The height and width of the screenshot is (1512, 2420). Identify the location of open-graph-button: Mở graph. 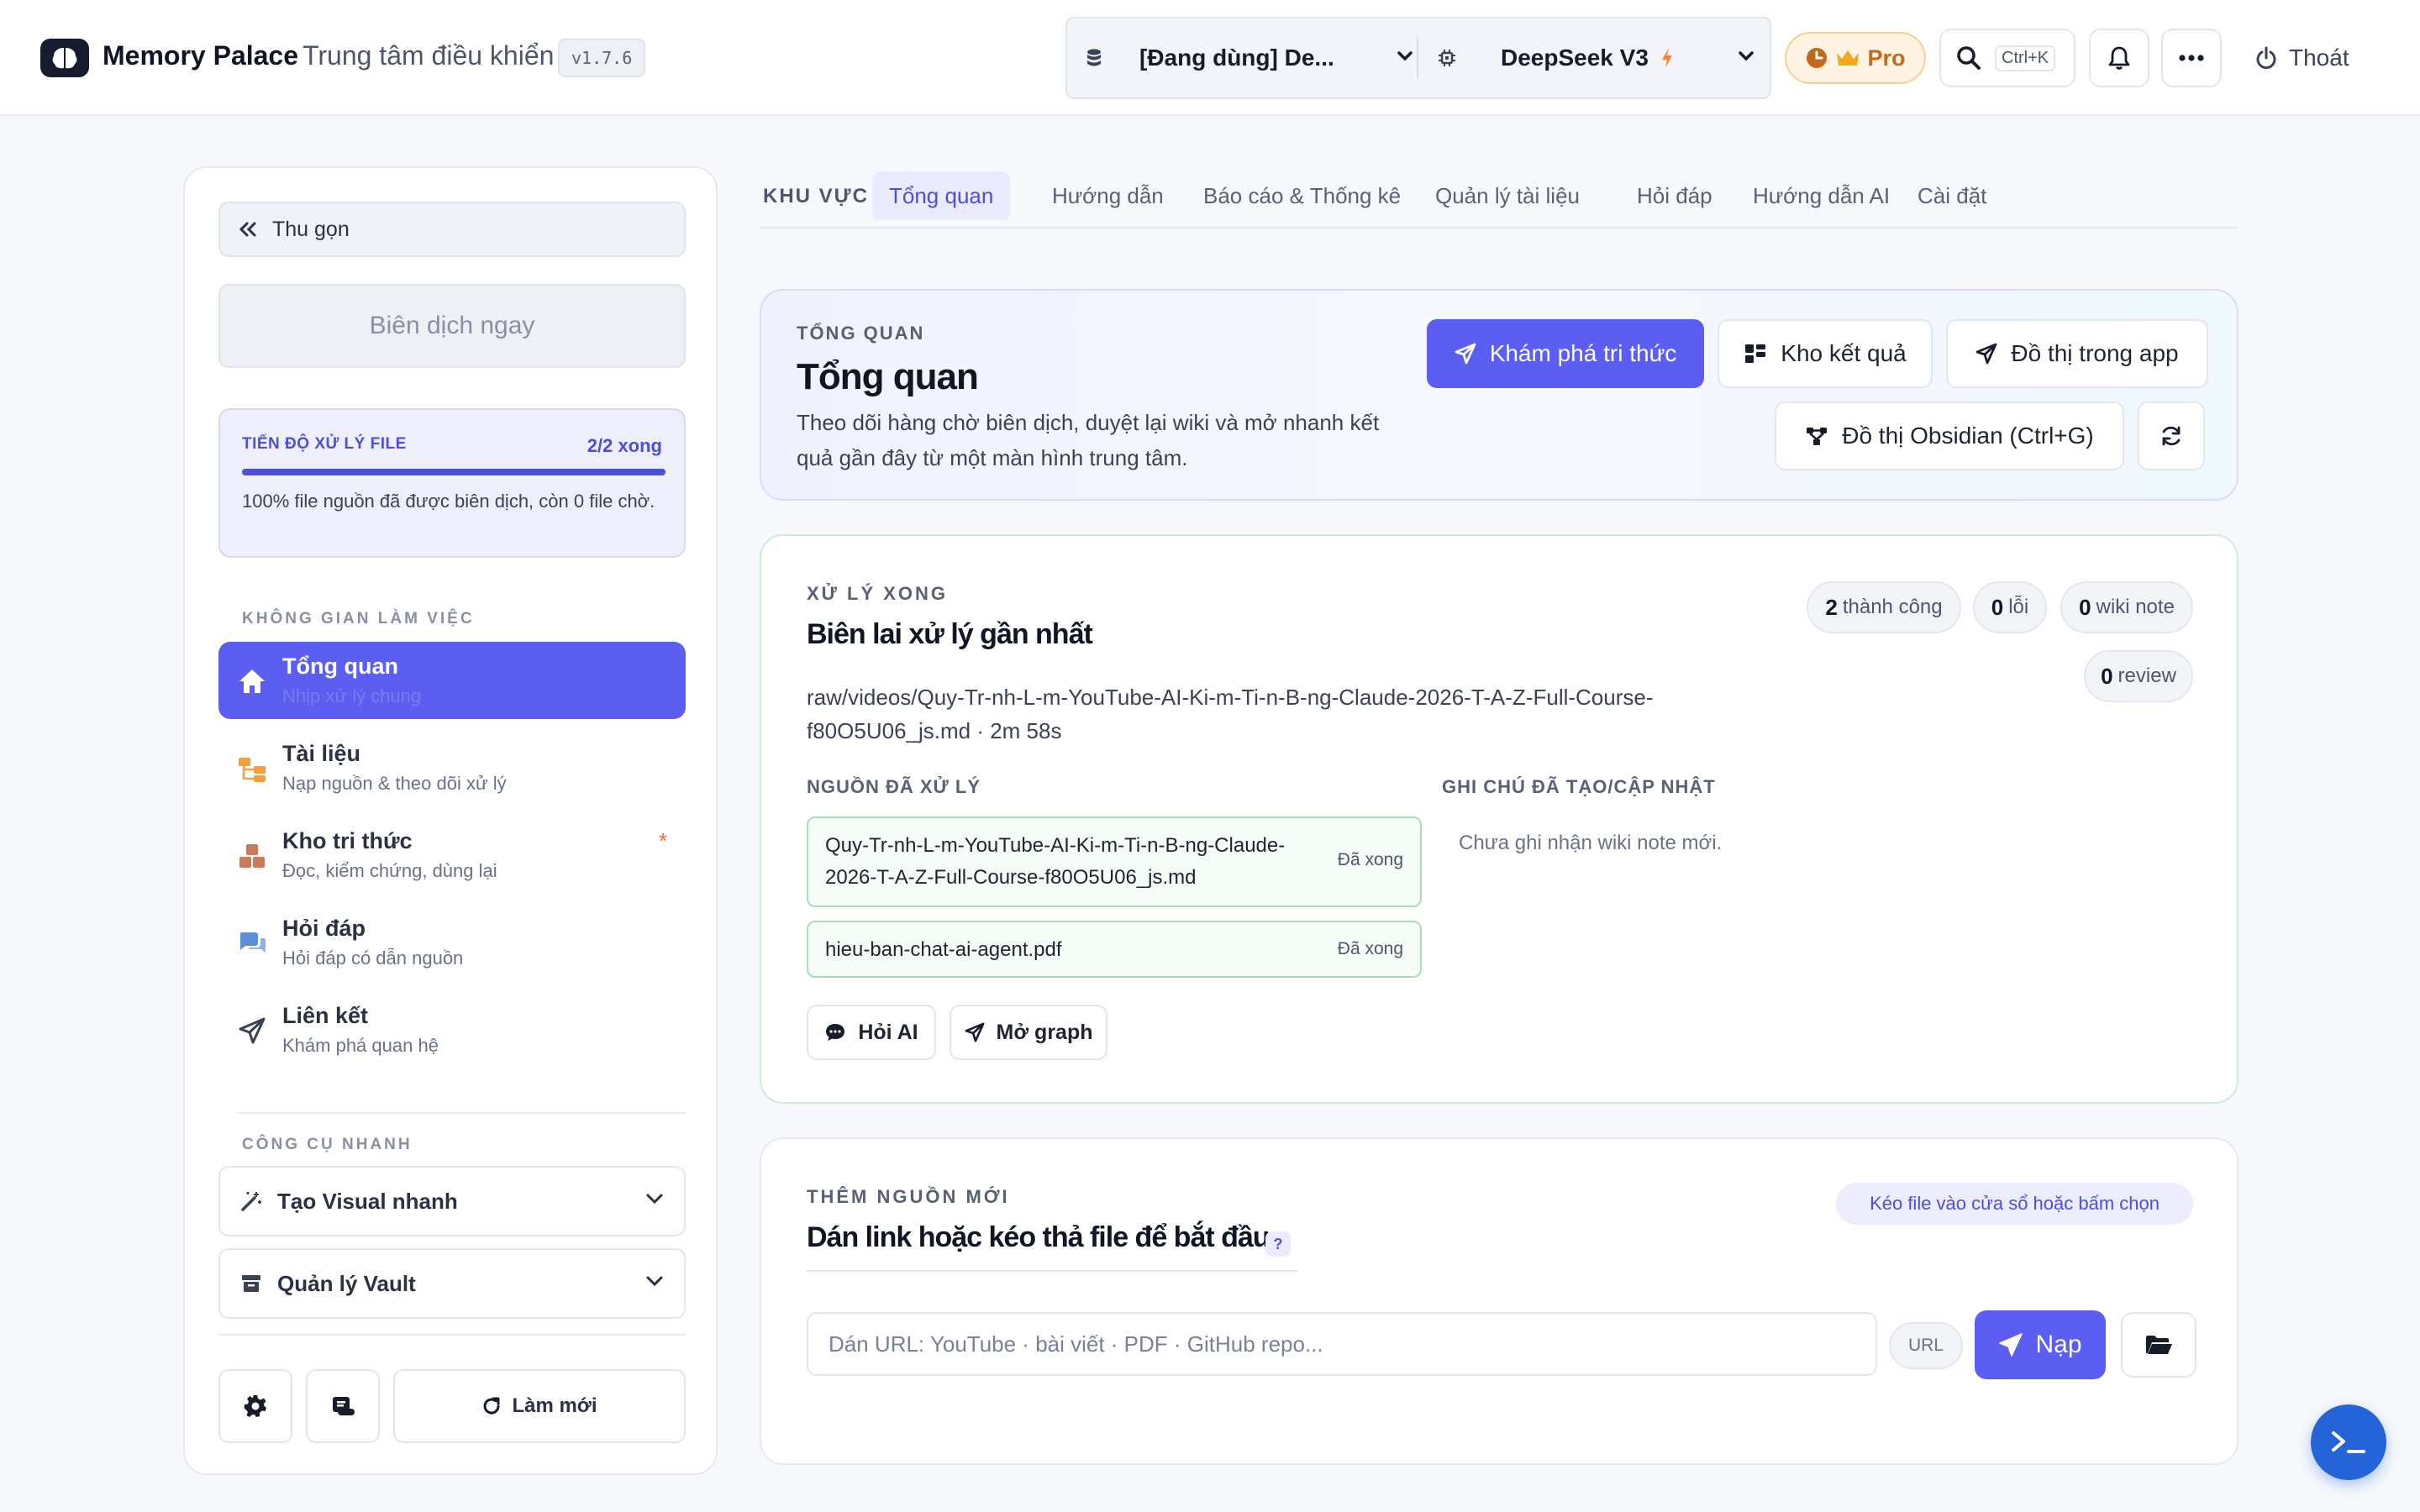
(1028, 1032).